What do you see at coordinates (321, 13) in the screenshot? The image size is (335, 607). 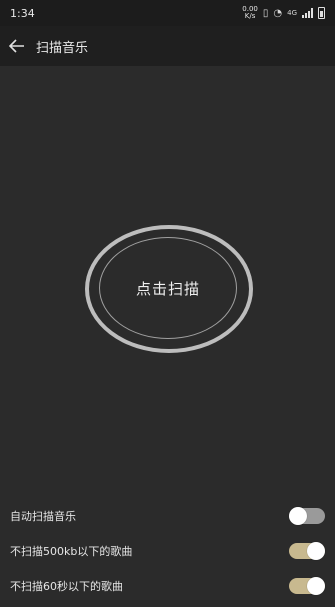 I see `battery-icon` at bounding box center [321, 13].